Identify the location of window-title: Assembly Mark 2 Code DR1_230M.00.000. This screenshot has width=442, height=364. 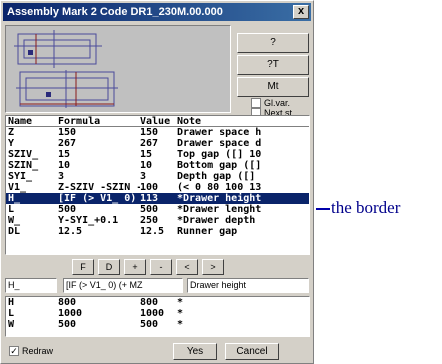
(115, 12).